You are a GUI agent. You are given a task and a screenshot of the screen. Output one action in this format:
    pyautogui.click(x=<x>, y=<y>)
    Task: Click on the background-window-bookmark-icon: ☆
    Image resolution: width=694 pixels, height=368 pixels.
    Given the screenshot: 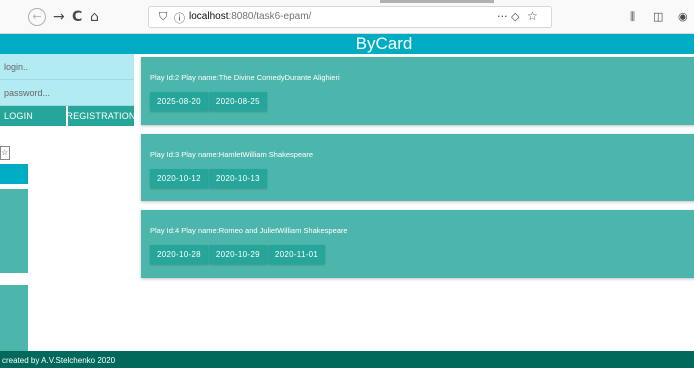 What is the action you would take?
    pyautogui.click(x=5, y=153)
    